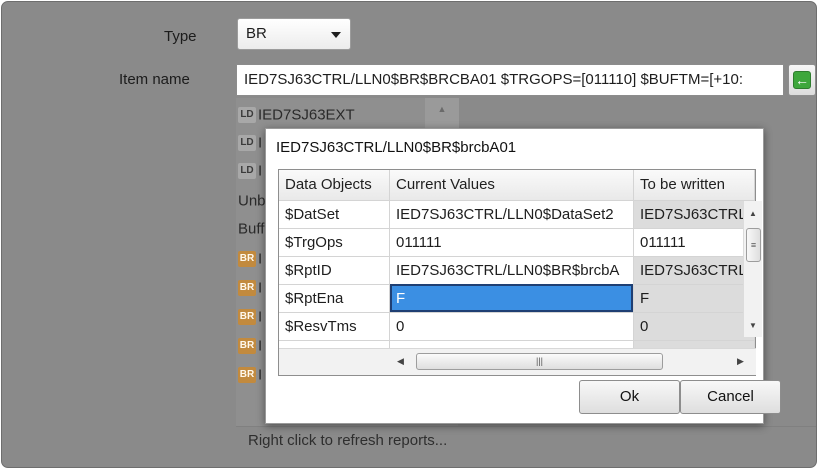 The height and width of the screenshot is (469, 818). Describe the element at coordinates (400, 361) in the screenshot. I see `scroll-left-icon: ◀` at that location.